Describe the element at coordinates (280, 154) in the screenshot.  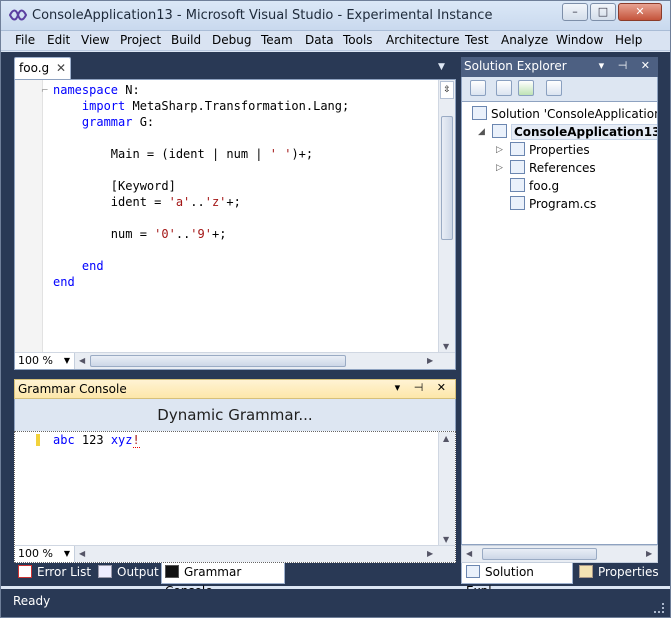
I see `string-token: ' '` at that location.